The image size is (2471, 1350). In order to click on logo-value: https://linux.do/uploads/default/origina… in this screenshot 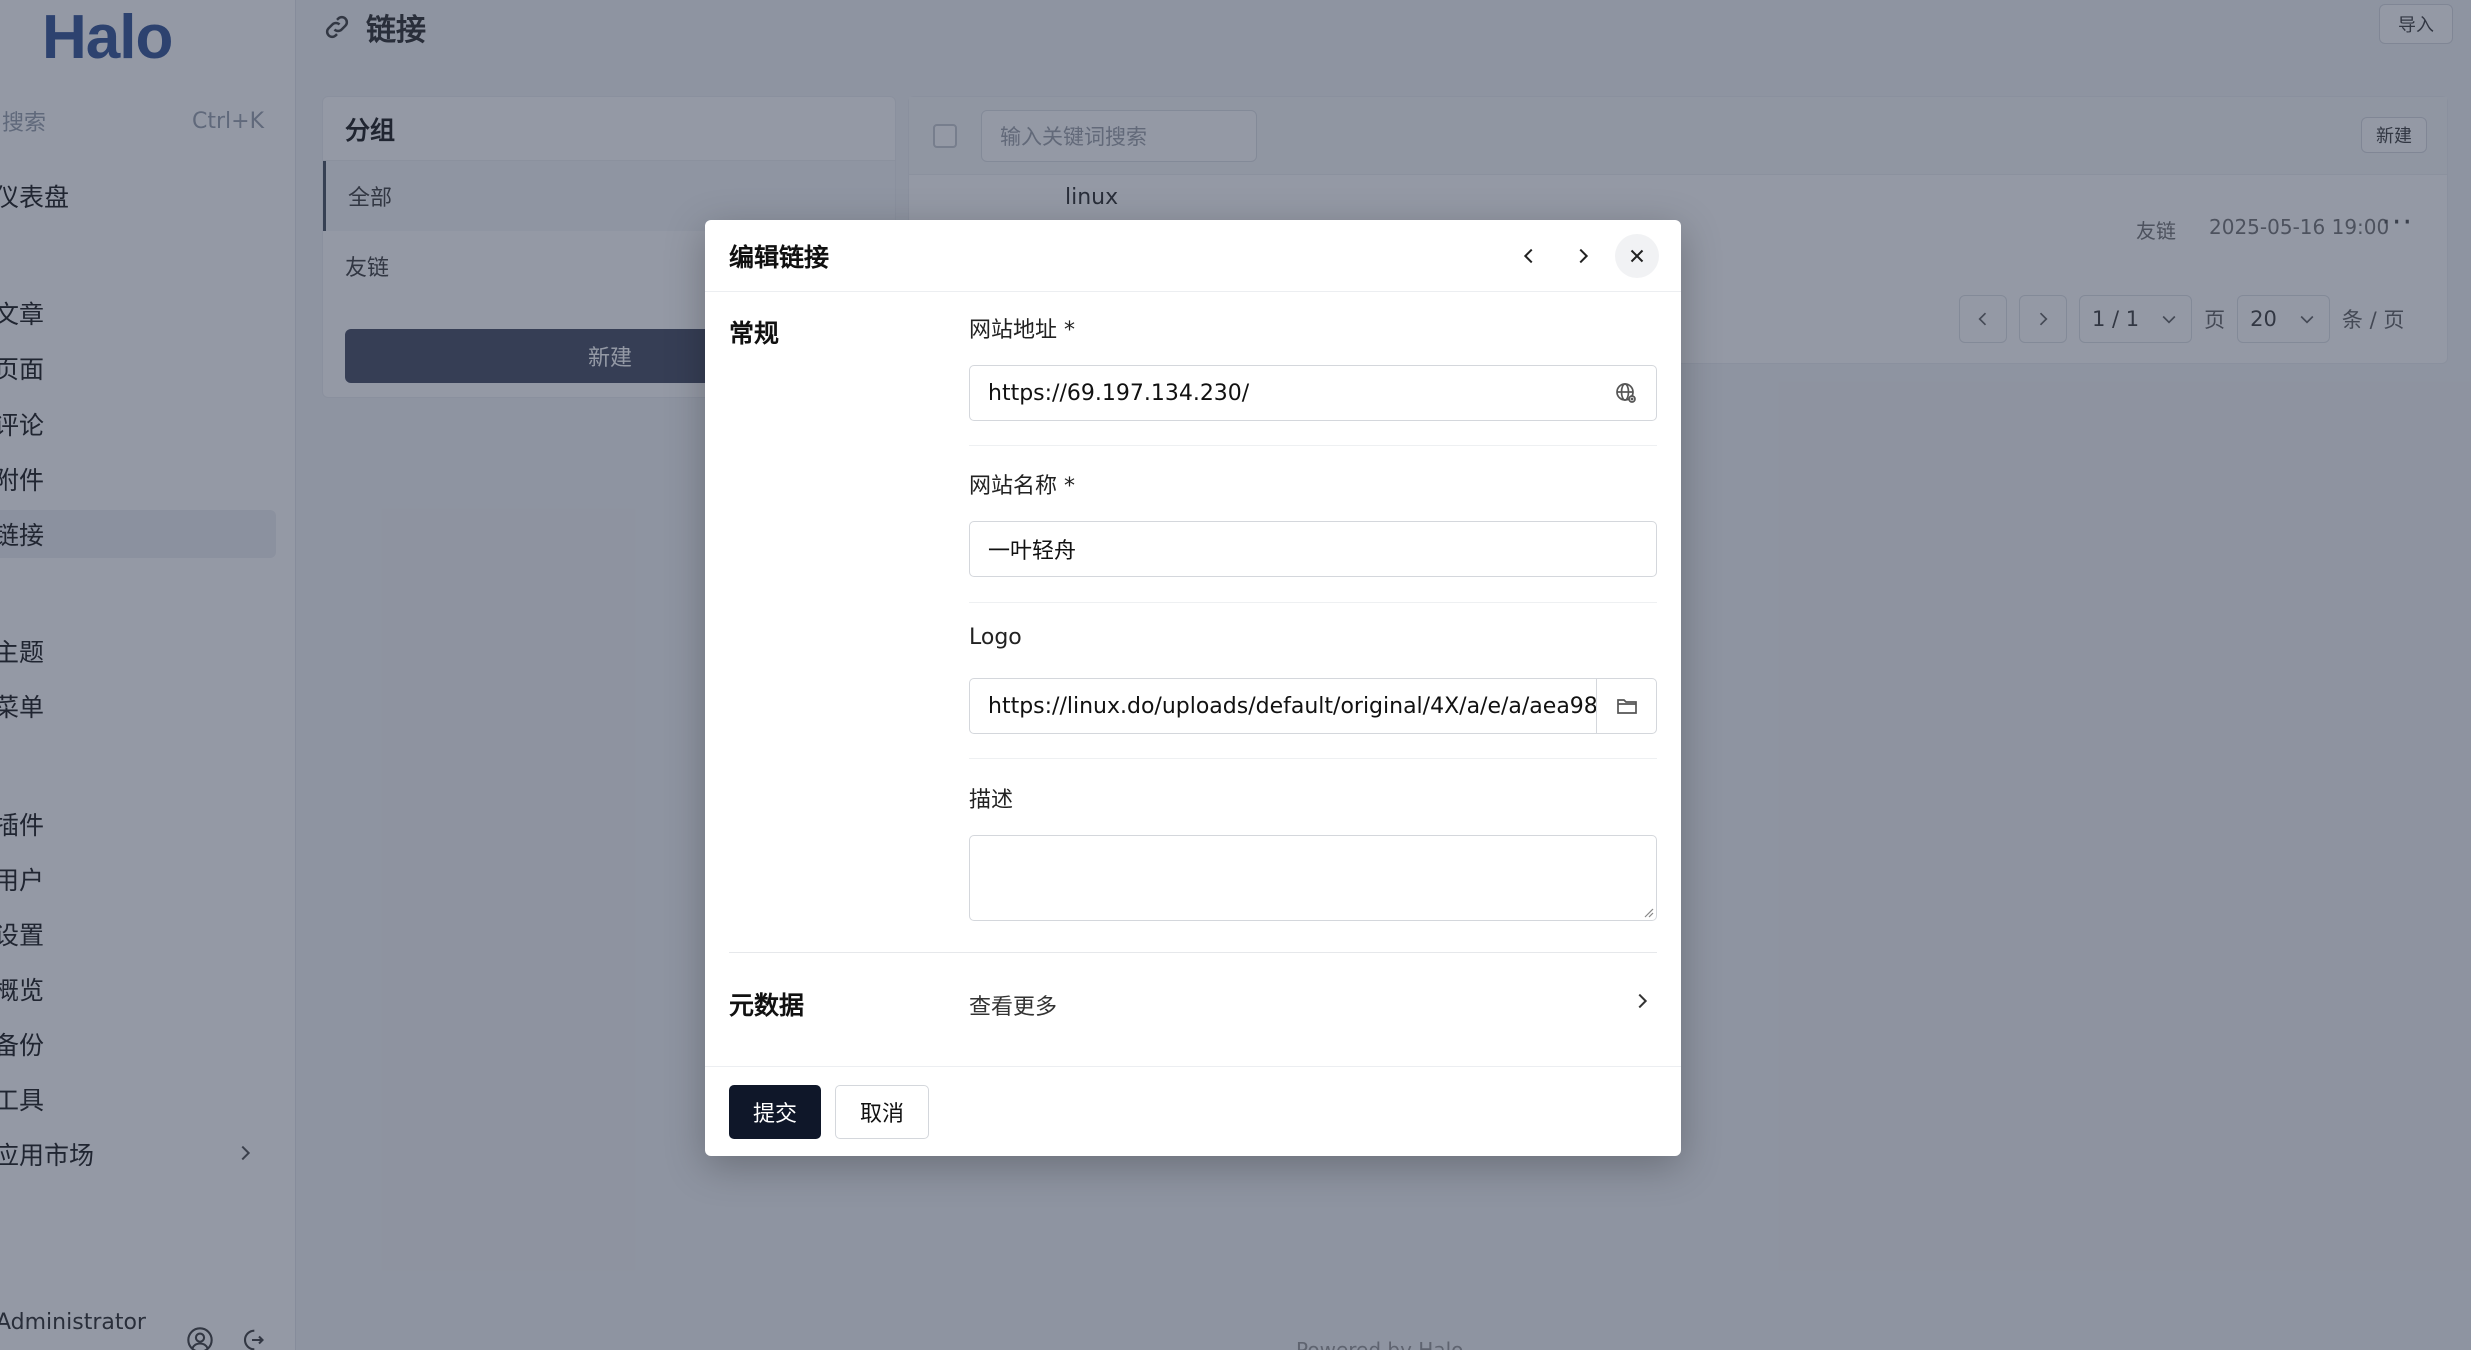, I will do `click(1292, 706)`.